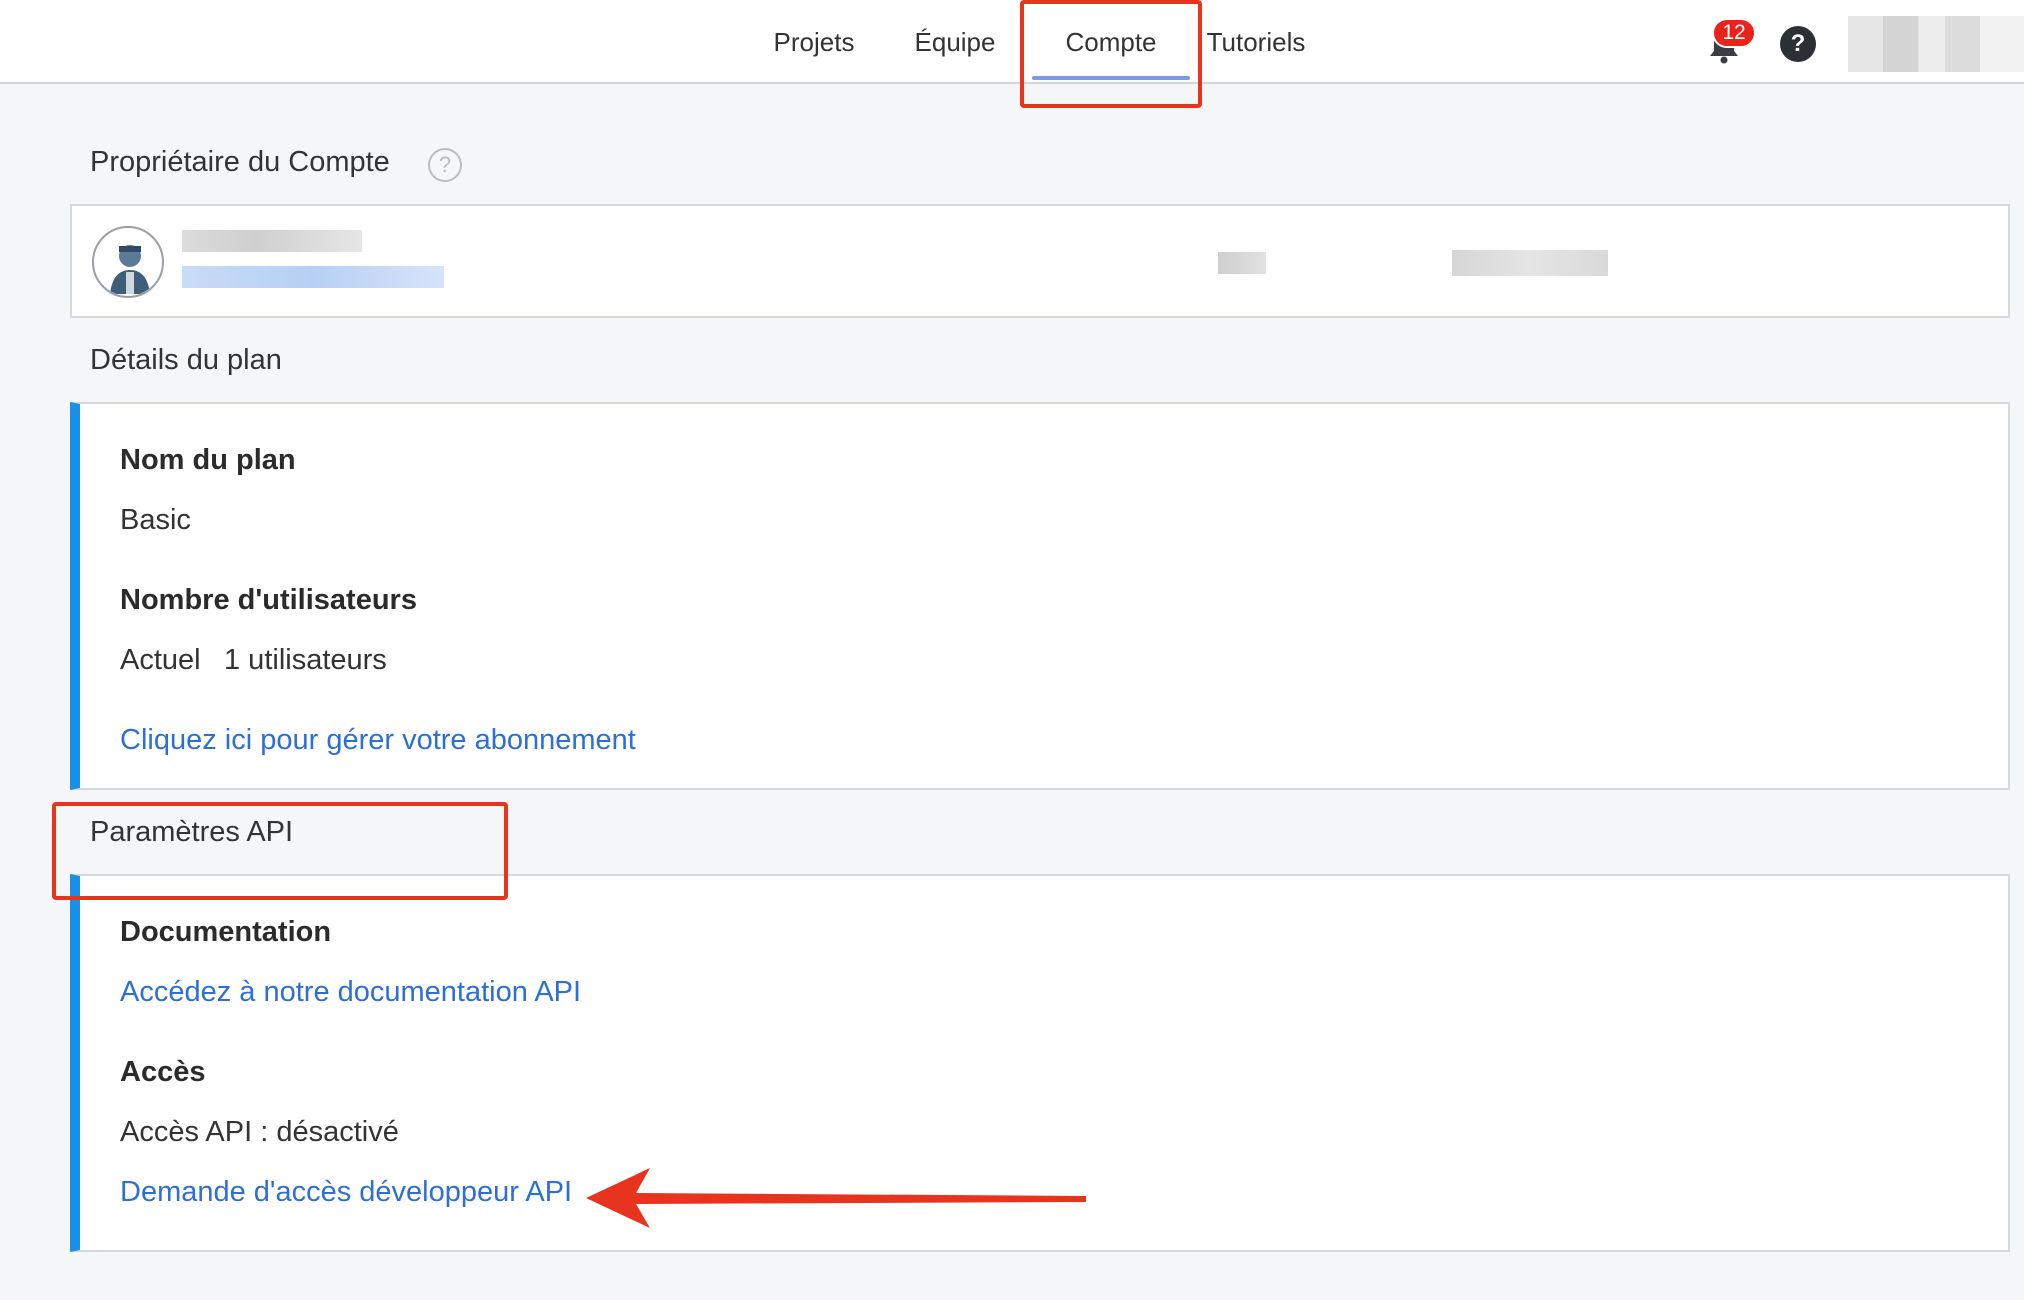 Image resolution: width=2024 pixels, height=1300 pixels. I want to click on owner-section-title: Propriétaire du Compte, so click(240, 162).